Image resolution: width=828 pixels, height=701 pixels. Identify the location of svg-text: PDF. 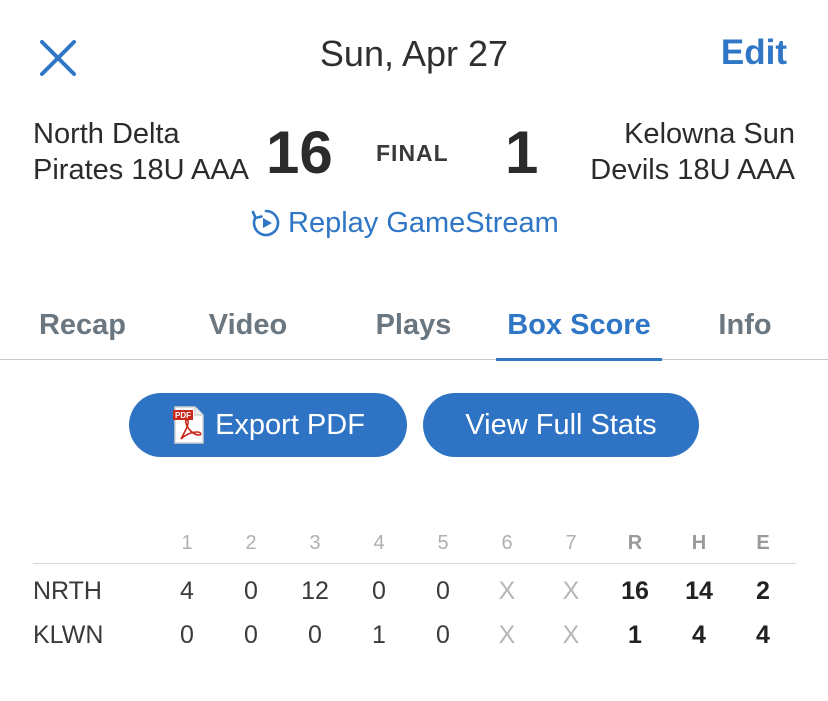
(183, 415).